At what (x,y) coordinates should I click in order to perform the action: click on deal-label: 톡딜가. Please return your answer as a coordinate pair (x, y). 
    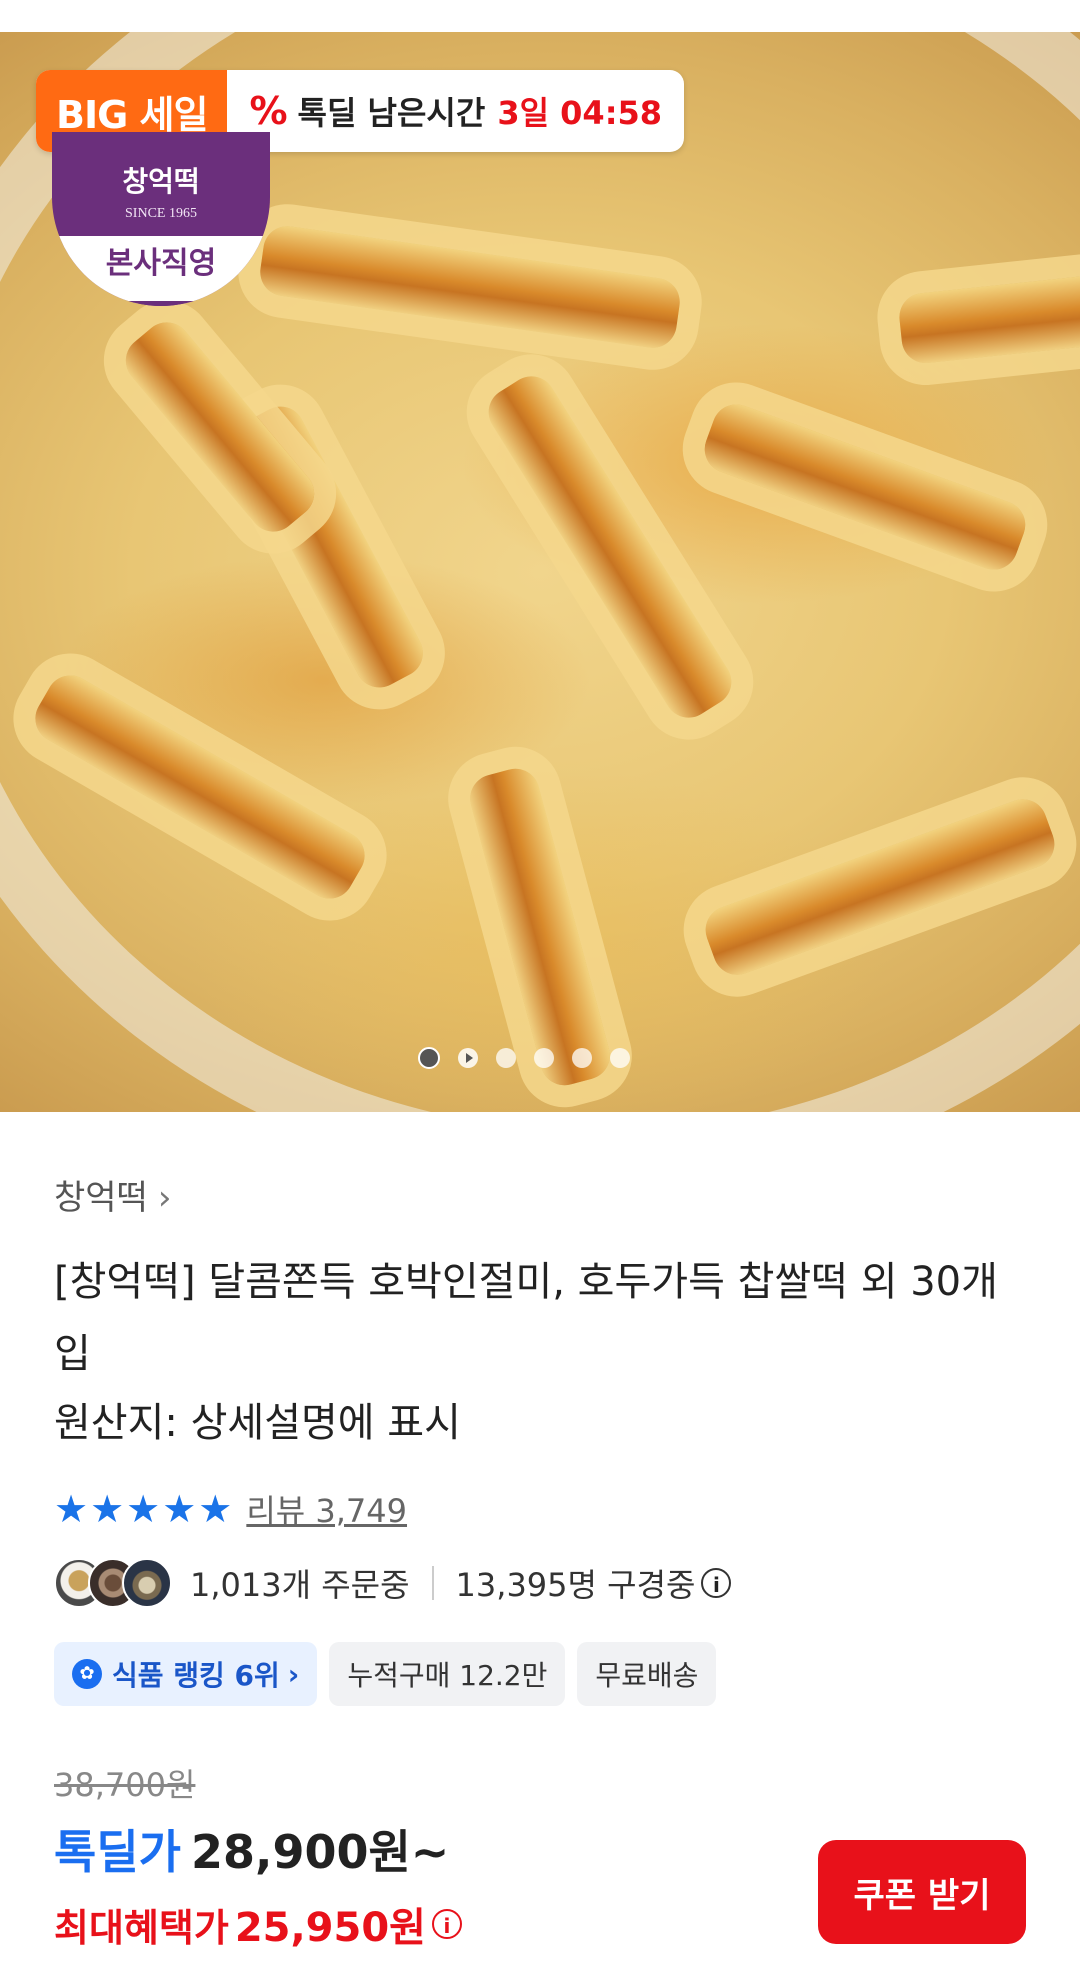
    Looking at the image, I should click on (117, 1852).